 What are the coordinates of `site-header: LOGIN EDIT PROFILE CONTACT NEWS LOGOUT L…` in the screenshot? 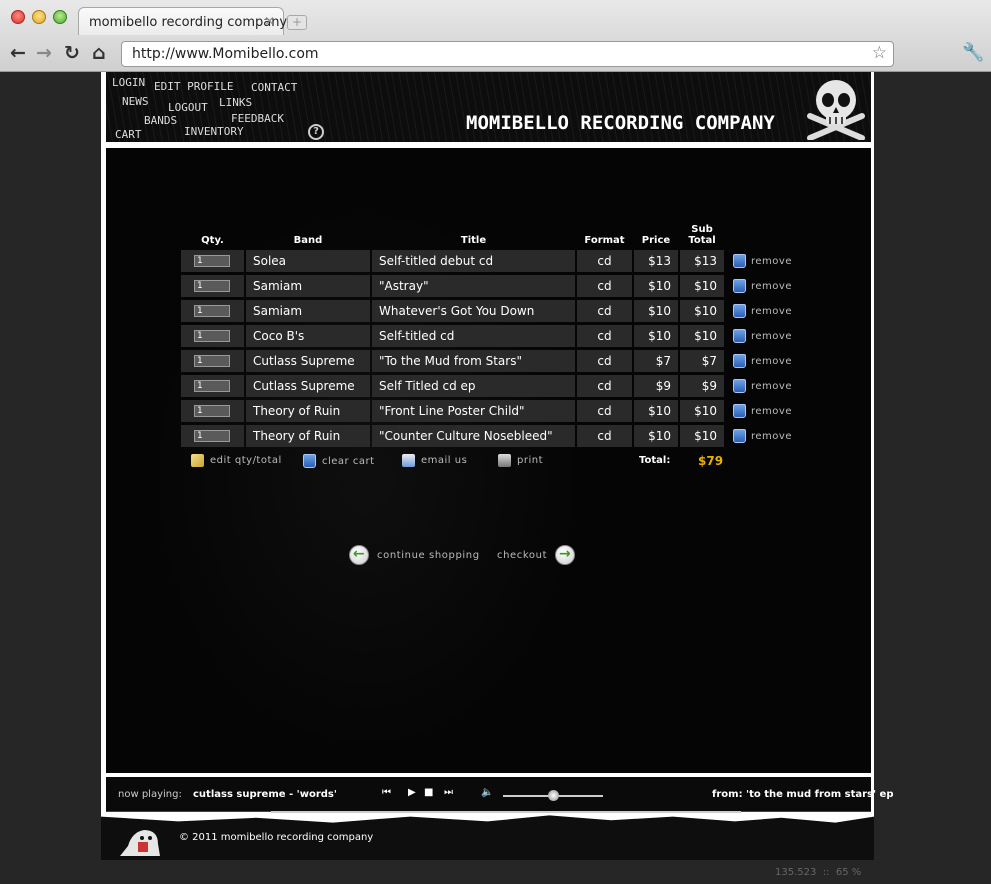 It's located at (488, 108).